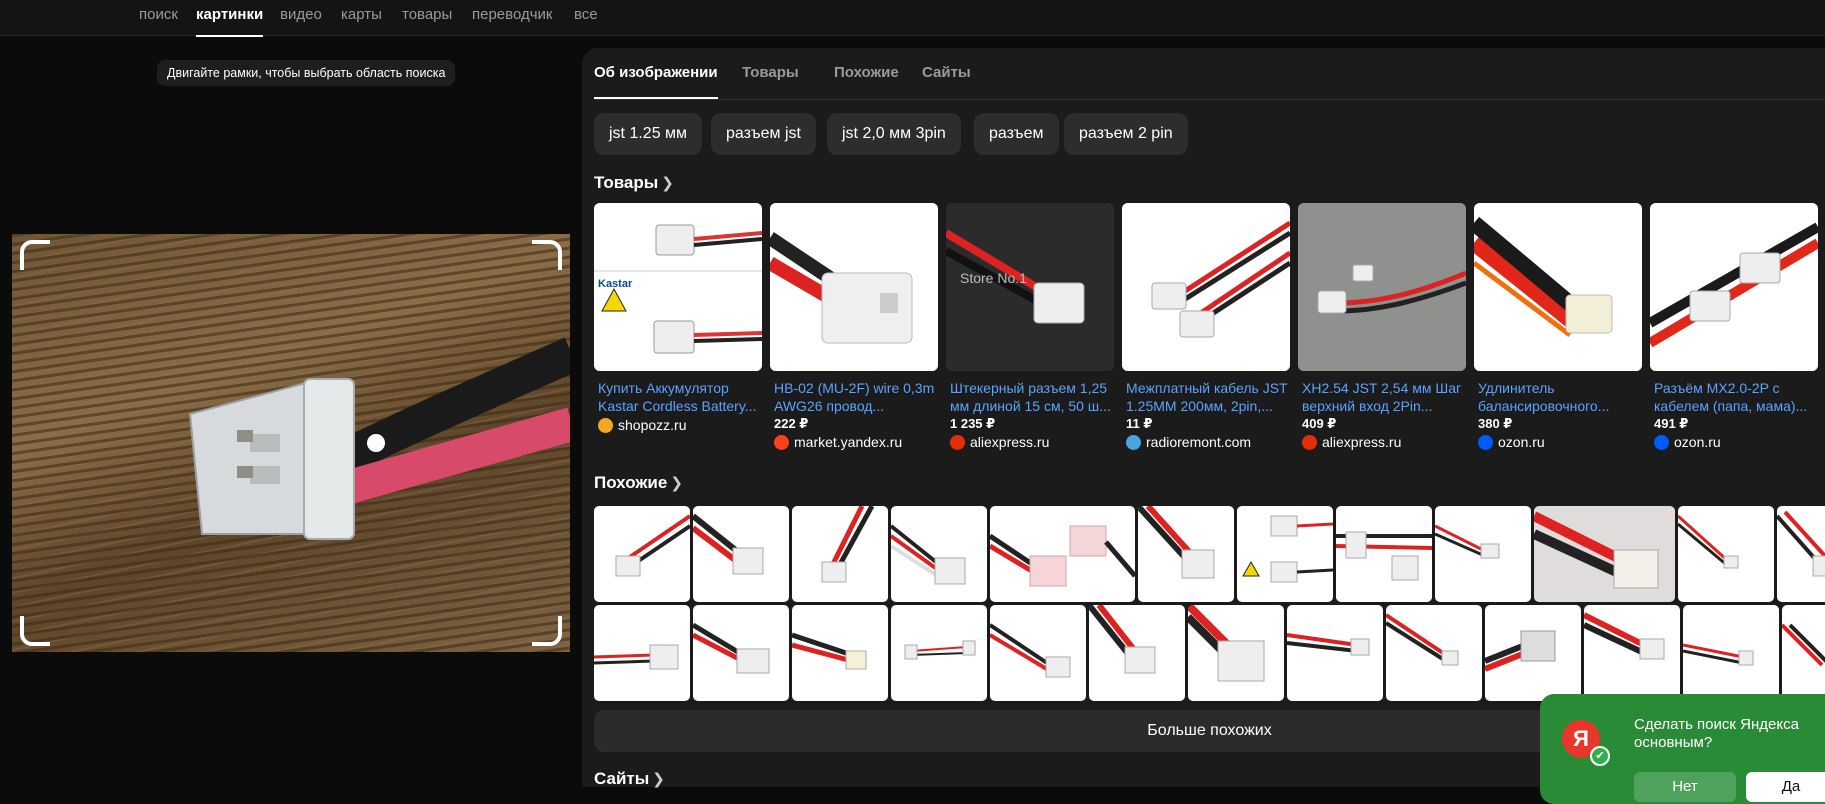 The width and height of the screenshot is (1825, 804). What do you see at coordinates (770, 72) in the screenshot?
I see `tab-products: Товары` at bounding box center [770, 72].